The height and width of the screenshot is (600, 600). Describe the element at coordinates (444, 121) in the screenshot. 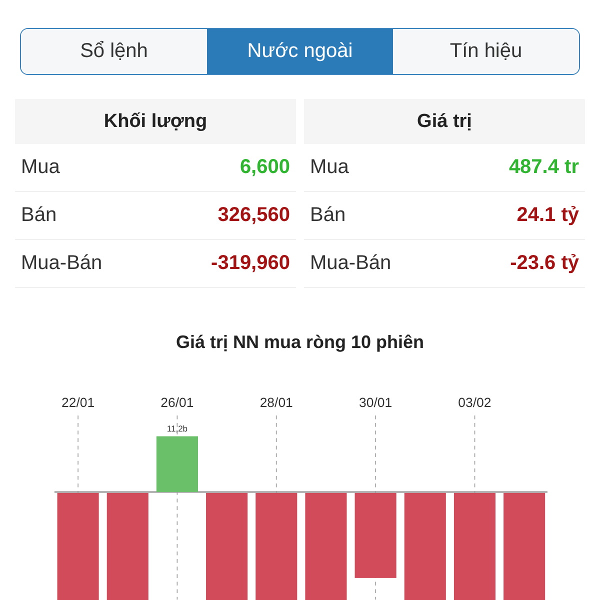

I see `column-header: Giá trị` at that location.